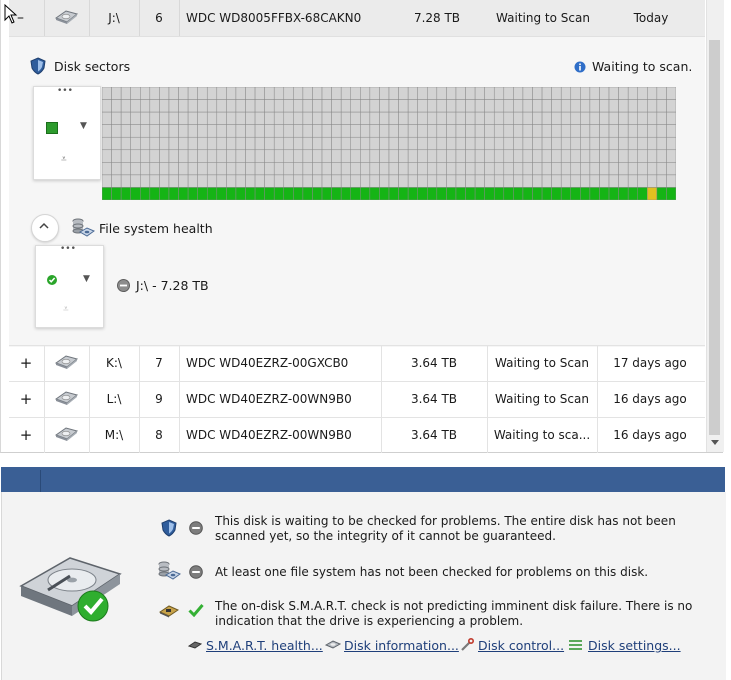  I want to click on legend-filter-button: ⩡, so click(64, 159).